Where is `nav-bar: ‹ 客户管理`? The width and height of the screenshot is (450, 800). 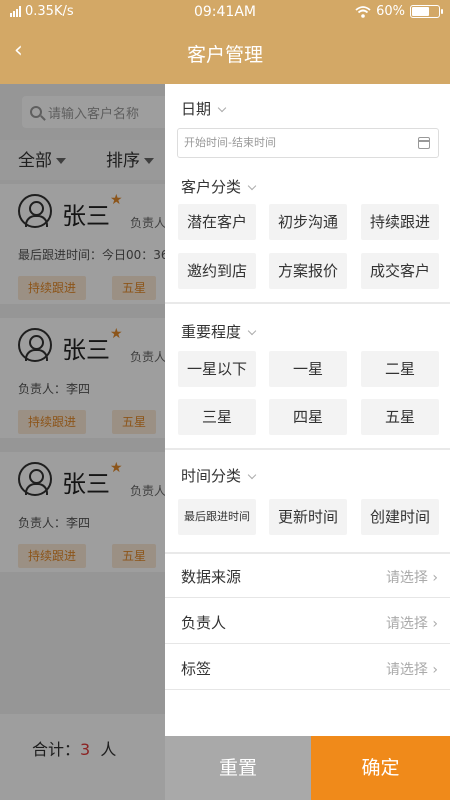
nav-bar: ‹ 客户管理 is located at coordinates (225, 55).